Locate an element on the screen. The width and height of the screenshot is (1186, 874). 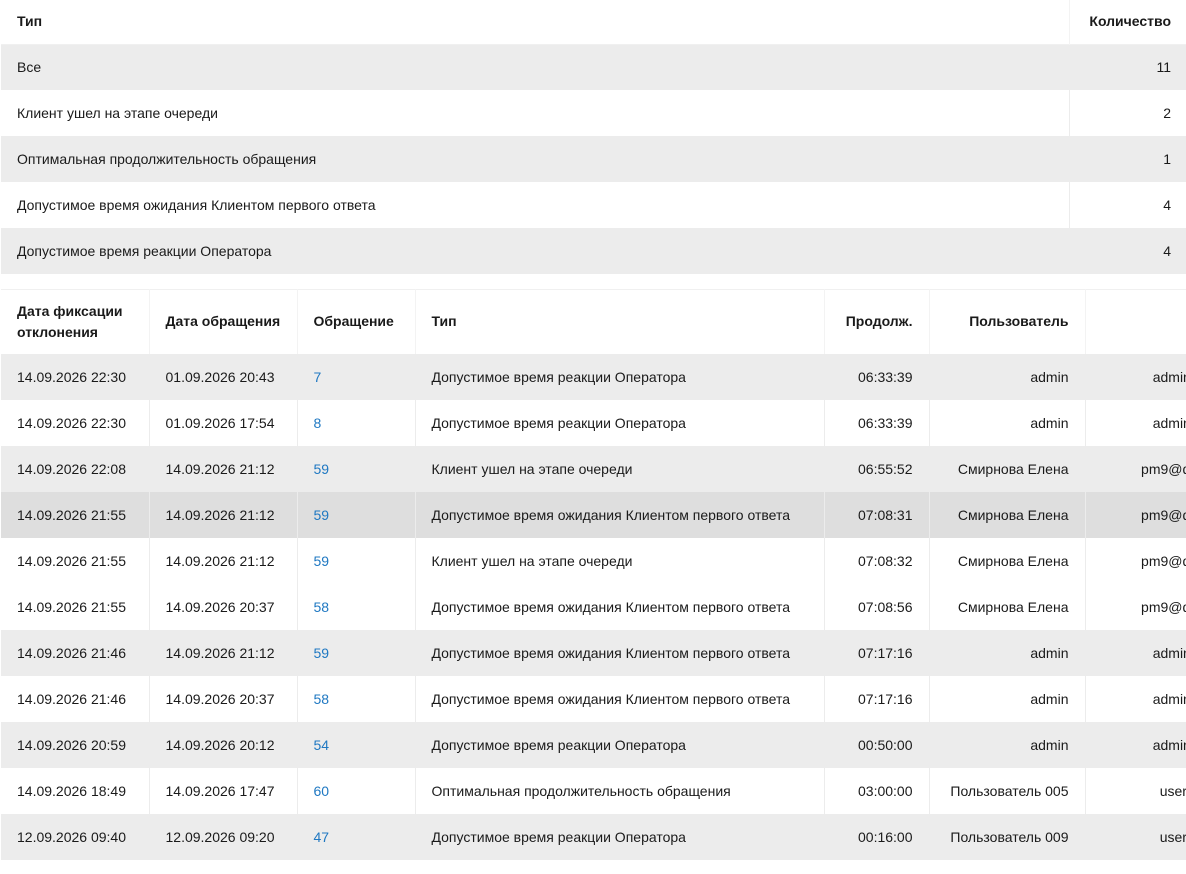
summary-header-type: Тип is located at coordinates (535, 22).